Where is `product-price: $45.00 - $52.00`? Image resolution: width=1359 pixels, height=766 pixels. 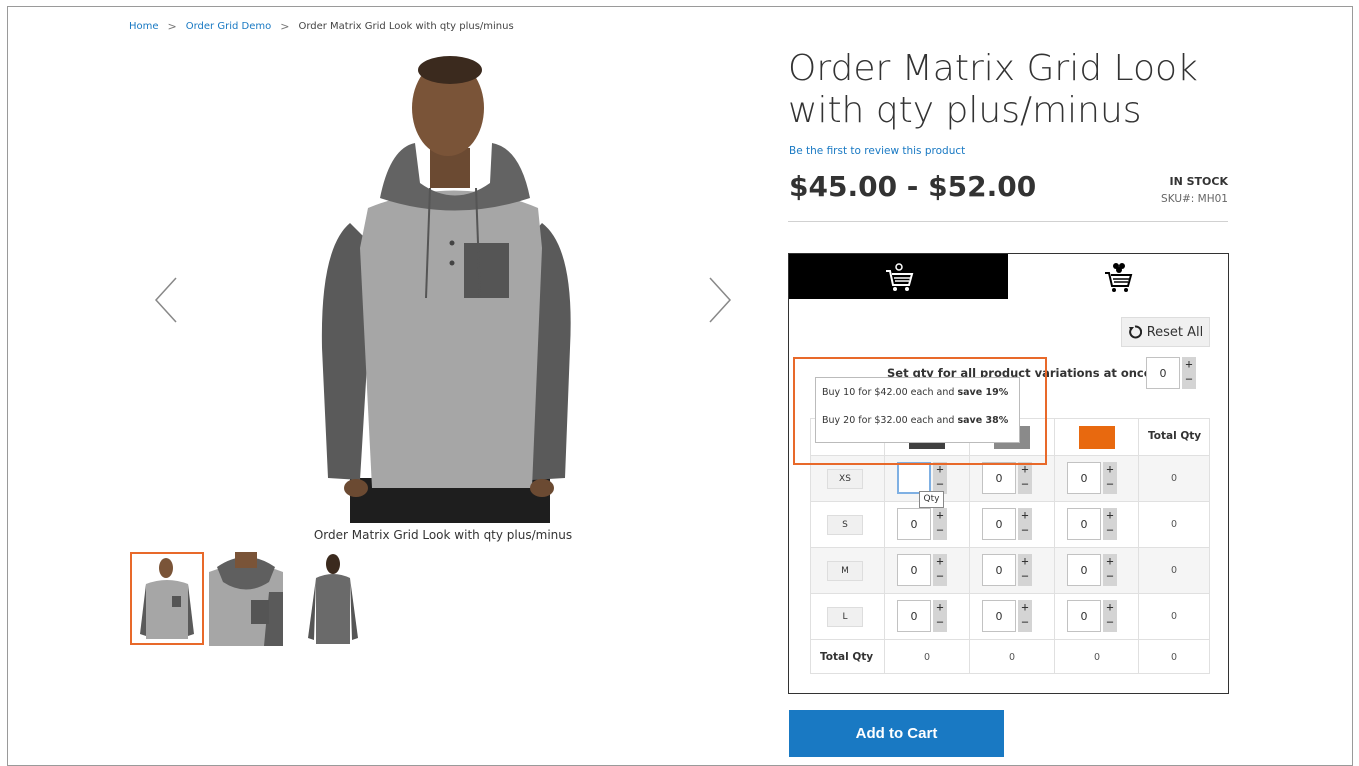 product-price: $45.00 - $52.00 is located at coordinates (913, 186).